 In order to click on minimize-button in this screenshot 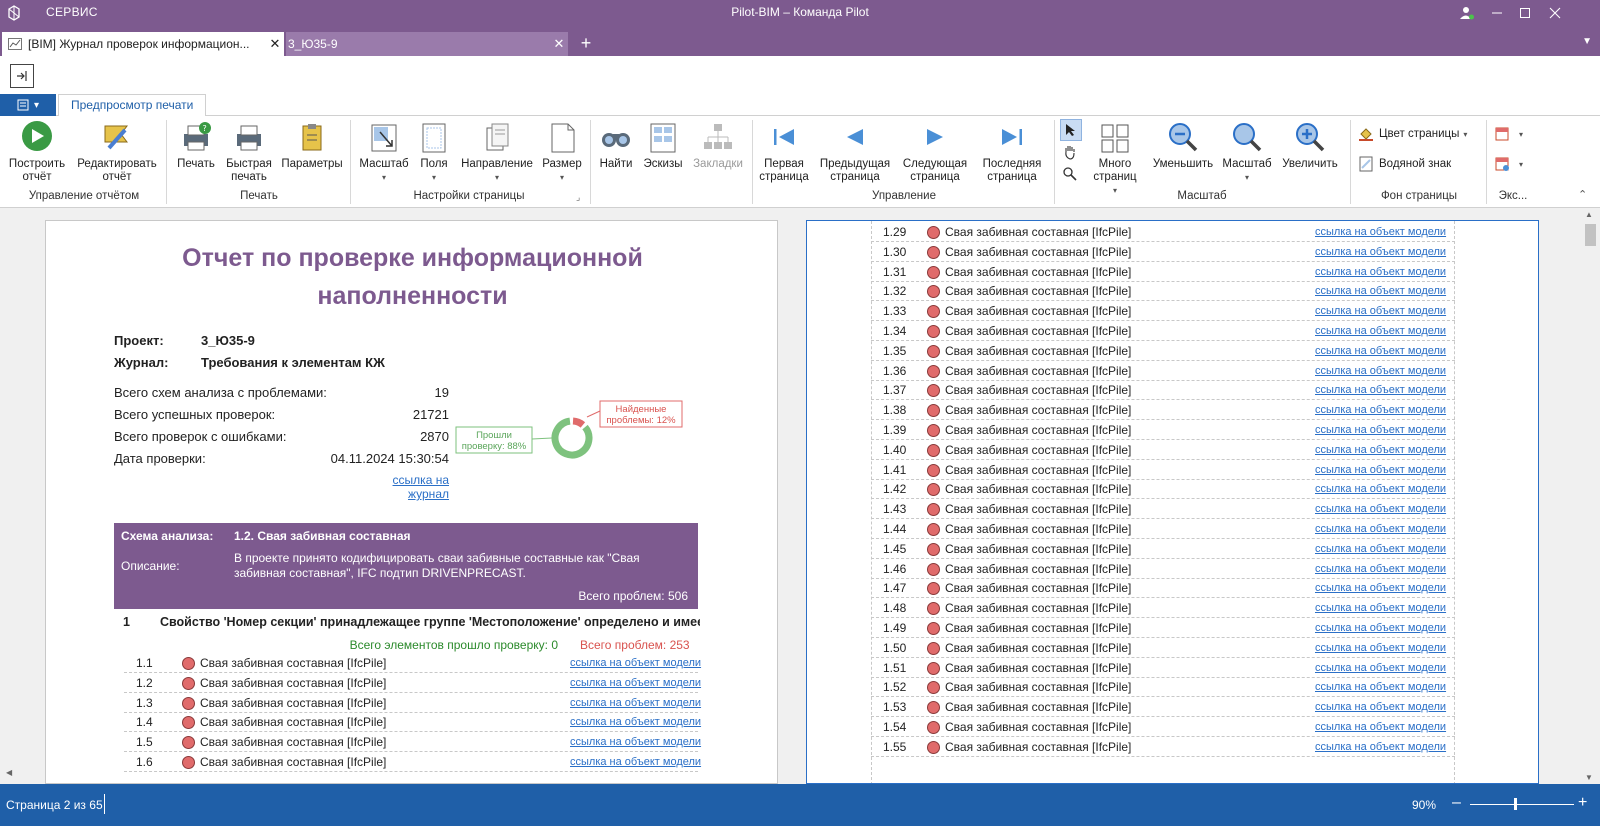, I will do `click(1497, 13)`.